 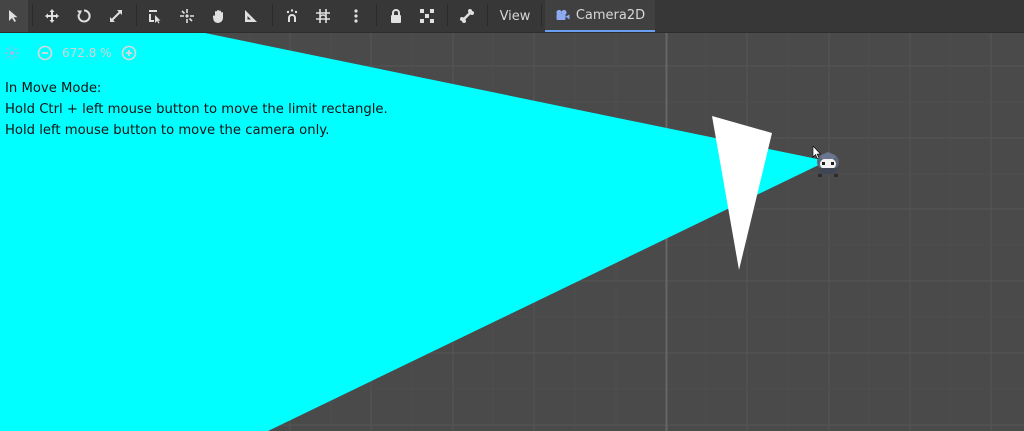 What do you see at coordinates (53, 88) in the screenshot?
I see `hint-title: In Move Mode:` at bounding box center [53, 88].